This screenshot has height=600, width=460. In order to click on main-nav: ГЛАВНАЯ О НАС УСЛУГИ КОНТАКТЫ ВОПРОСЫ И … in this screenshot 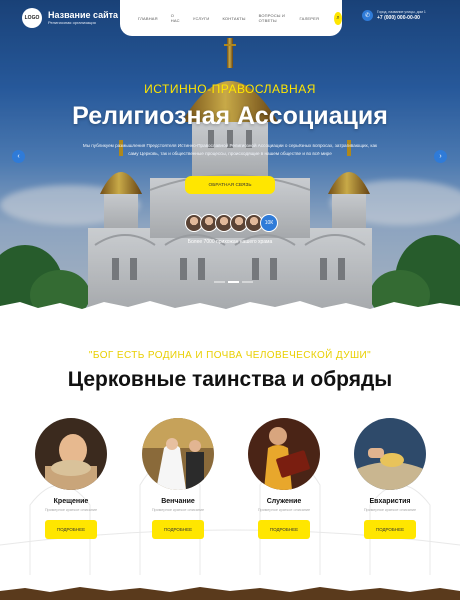, I will do `click(231, 18)`.